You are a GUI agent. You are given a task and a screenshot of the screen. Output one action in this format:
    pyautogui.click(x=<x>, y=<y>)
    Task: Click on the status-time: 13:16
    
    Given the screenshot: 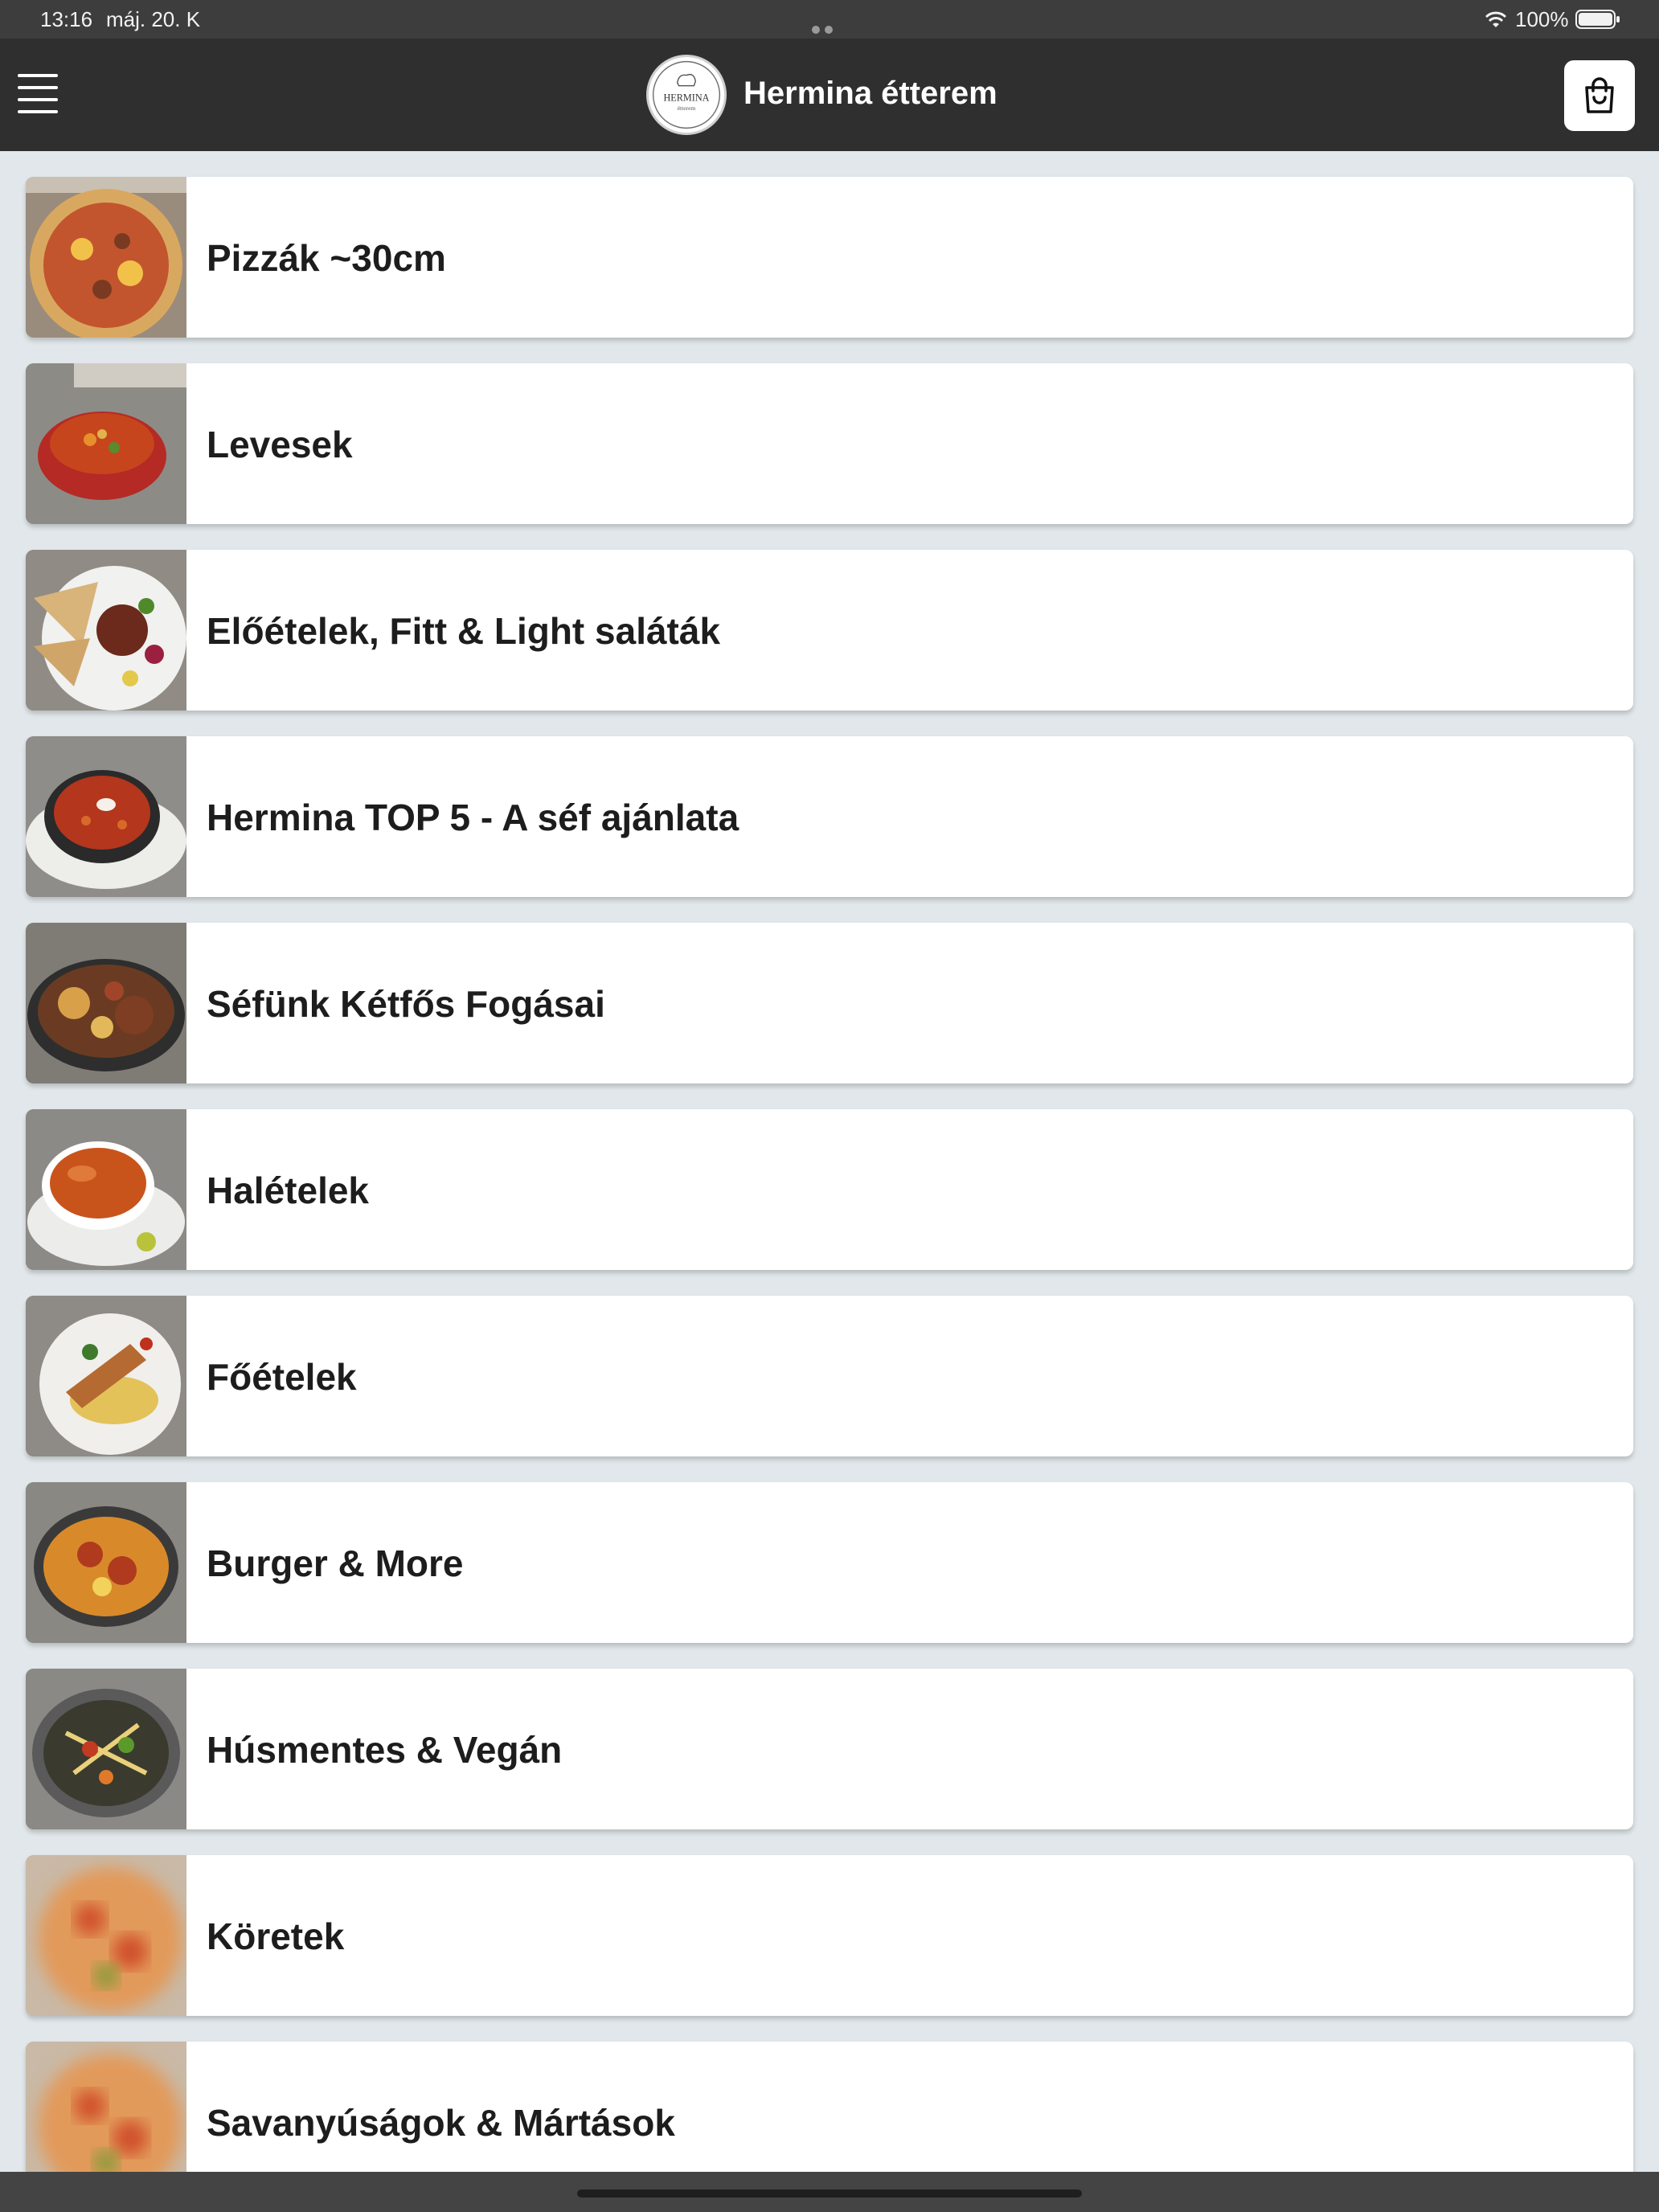 What is the action you would take?
    pyautogui.click(x=66, y=19)
    